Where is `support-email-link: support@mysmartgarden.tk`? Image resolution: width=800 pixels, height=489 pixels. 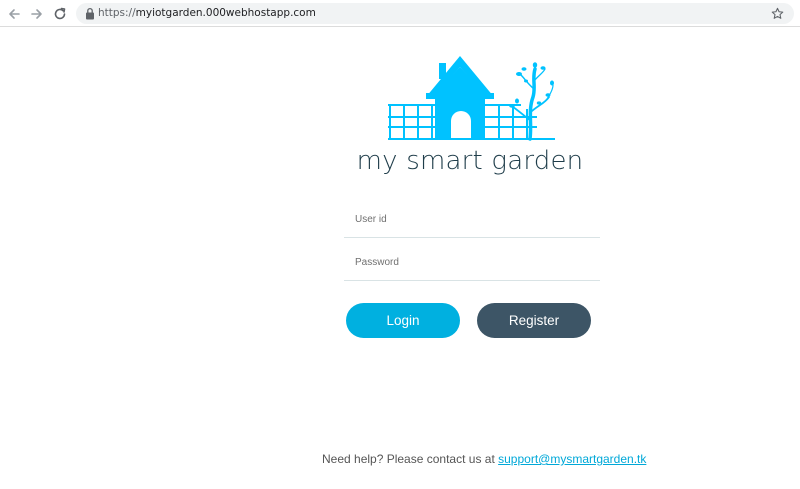
support-email-link: support@mysmartgarden.tk is located at coordinates (572, 459).